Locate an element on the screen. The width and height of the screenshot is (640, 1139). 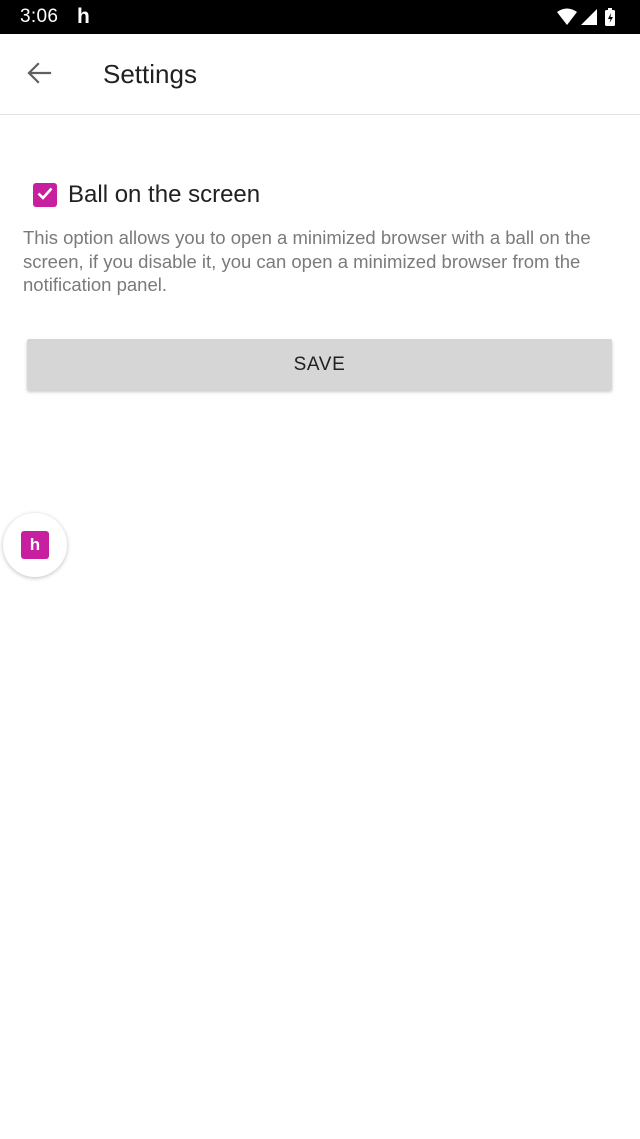
page-title: Settings is located at coordinates (150, 74).